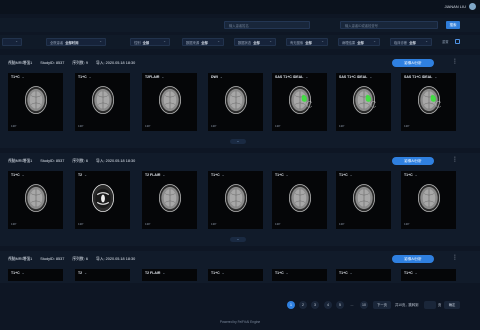 This screenshot has height=330, width=480. I want to click on filter-image: 有无图像 全部 ⌄, so click(307, 42).